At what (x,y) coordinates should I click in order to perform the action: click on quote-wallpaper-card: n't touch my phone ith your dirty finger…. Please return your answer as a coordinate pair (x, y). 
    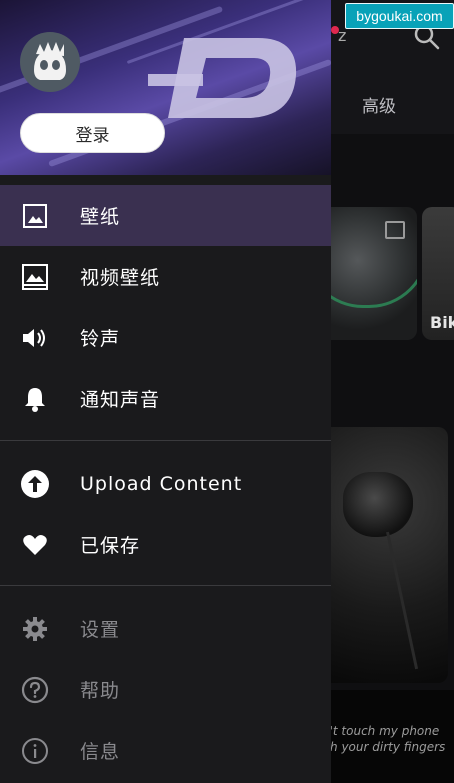
    Looking at the image, I should click on (386, 736).